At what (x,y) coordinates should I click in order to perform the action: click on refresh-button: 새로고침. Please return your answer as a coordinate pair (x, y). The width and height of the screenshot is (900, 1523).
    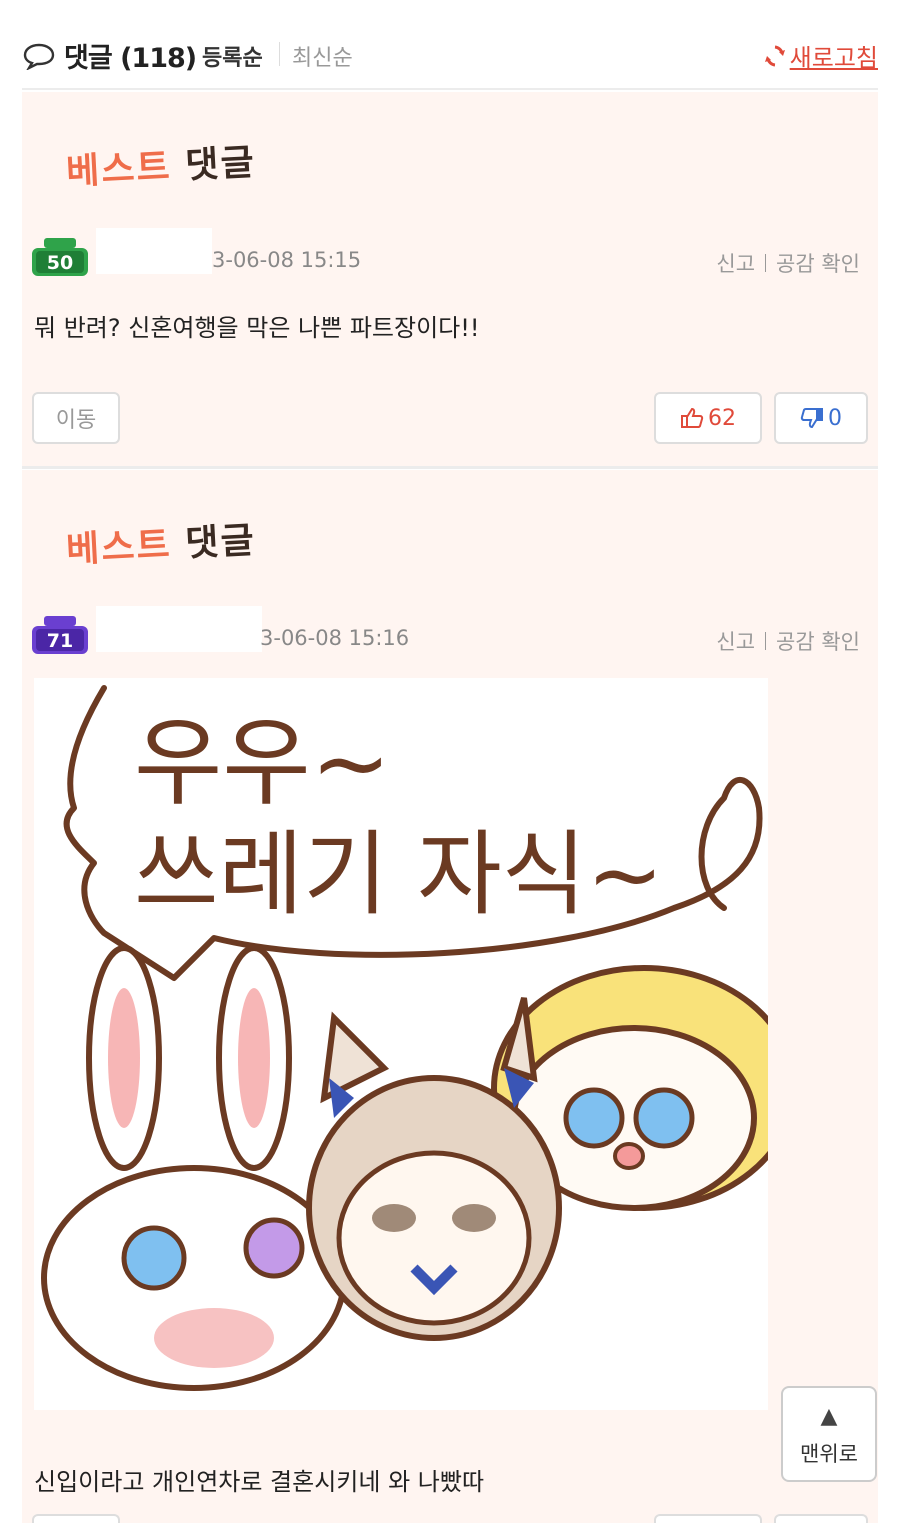
    Looking at the image, I should click on (821, 55).